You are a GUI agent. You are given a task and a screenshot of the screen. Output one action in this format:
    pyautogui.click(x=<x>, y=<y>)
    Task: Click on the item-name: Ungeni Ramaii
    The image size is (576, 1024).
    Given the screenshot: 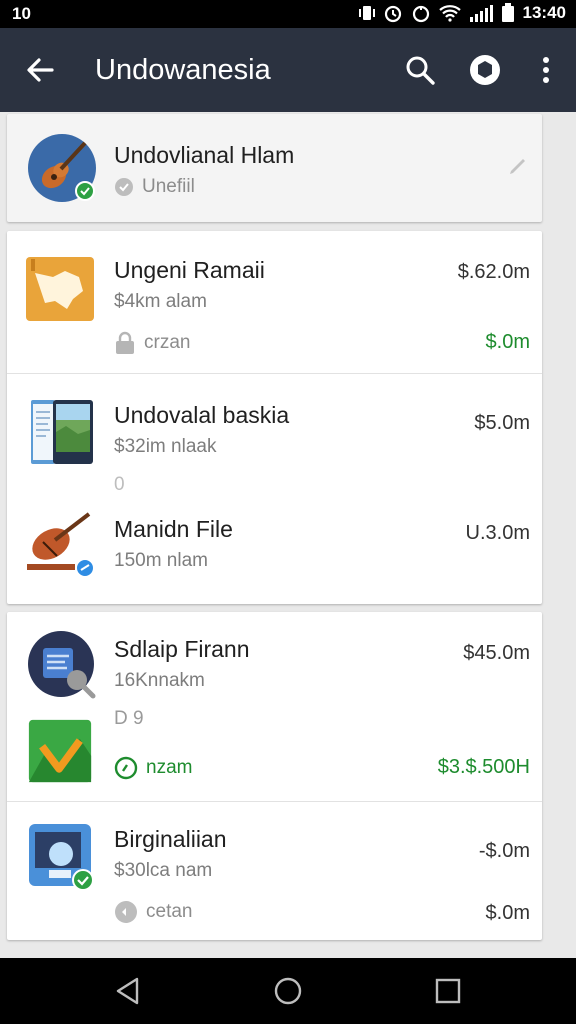 What is the action you would take?
    pyautogui.click(x=189, y=270)
    